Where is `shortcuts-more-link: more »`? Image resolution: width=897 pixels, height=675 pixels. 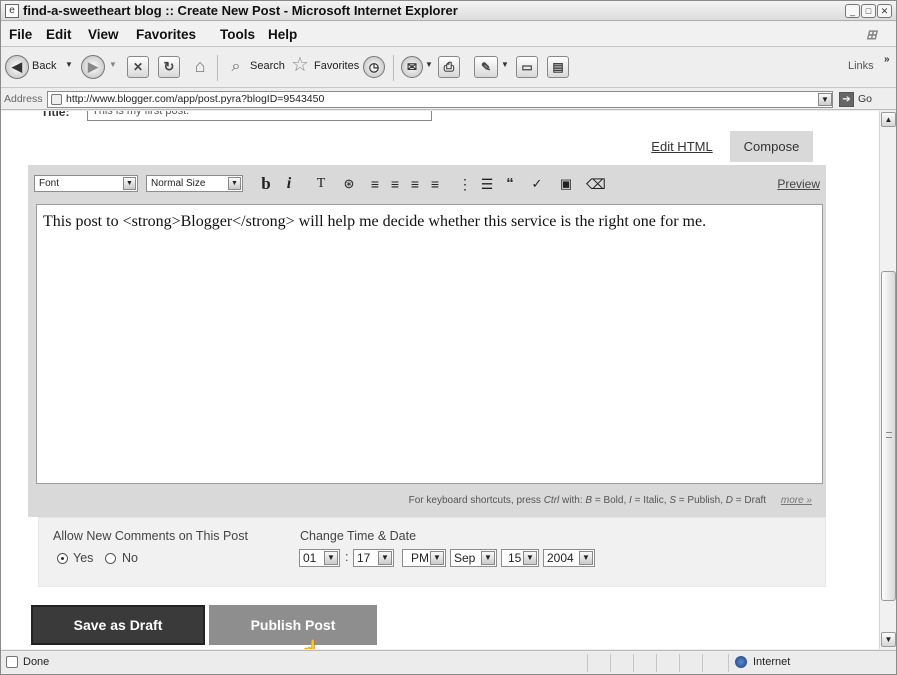 shortcuts-more-link: more » is located at coordinates (796, 500).